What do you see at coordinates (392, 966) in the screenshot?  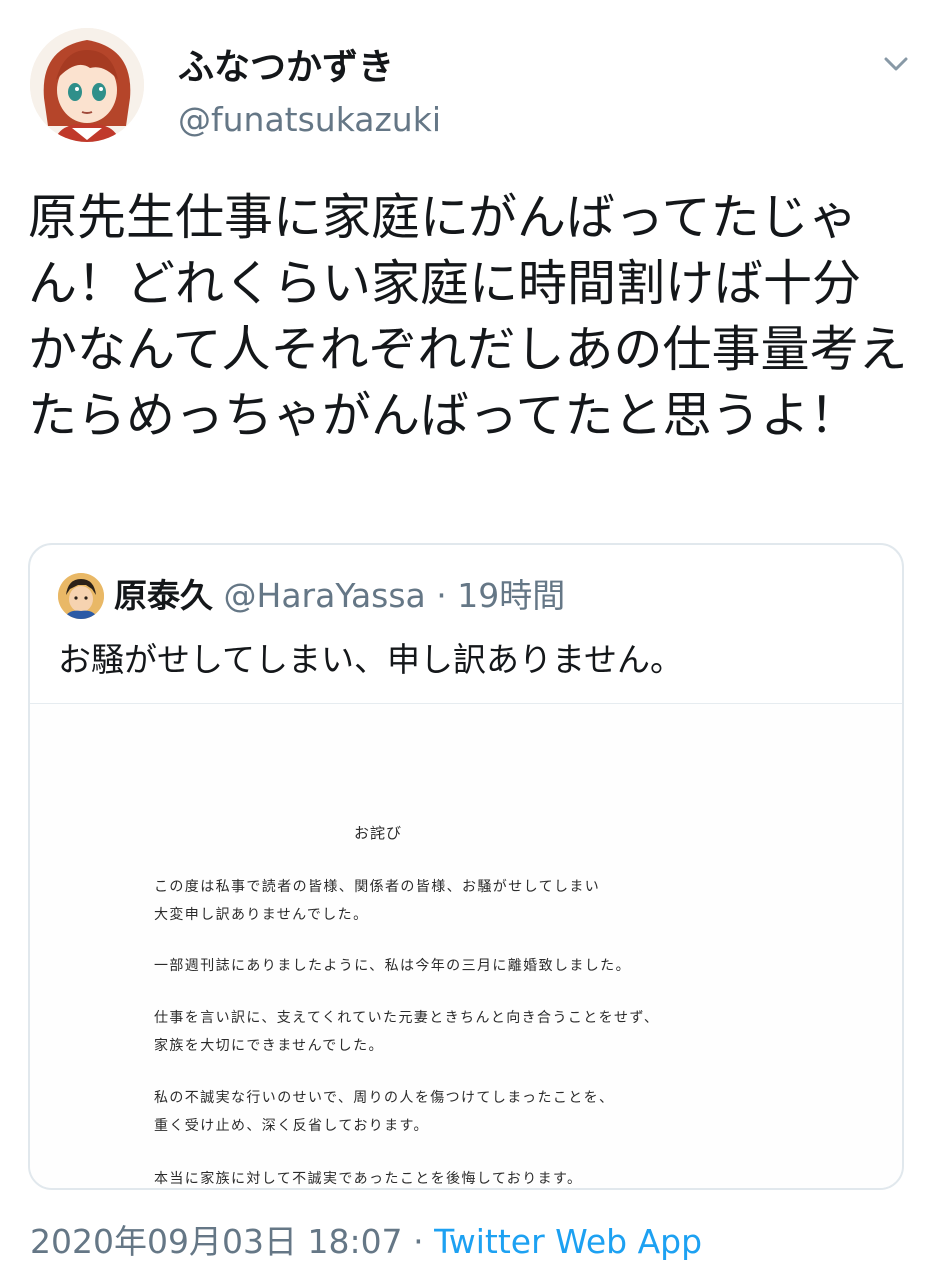 I see `doc-line: 一部週刊誌にありましたように、私は今年の三月に離婚致しました。` at bounding box center [392, 966].